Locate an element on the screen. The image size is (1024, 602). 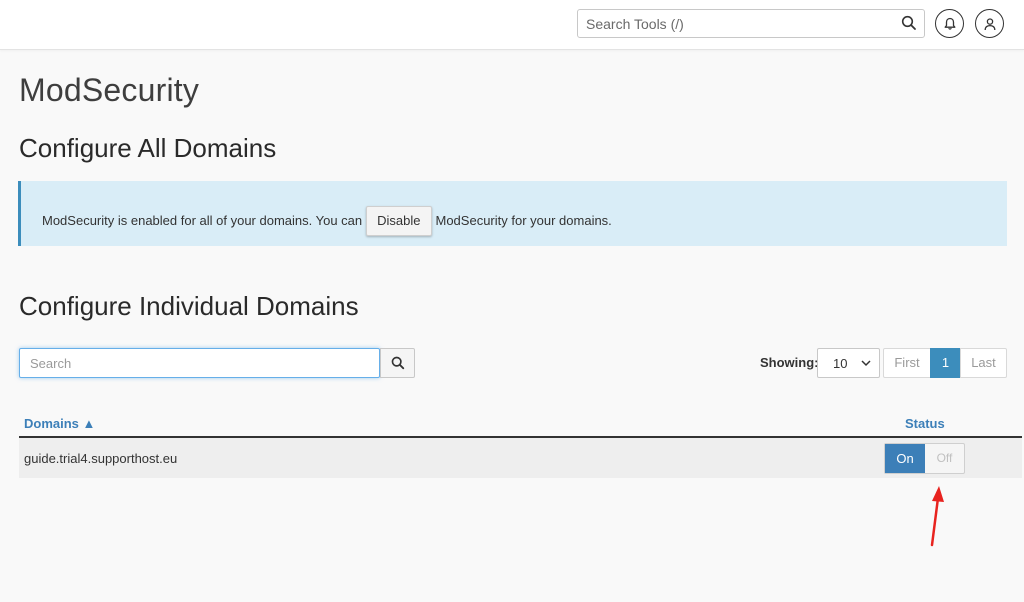
pagination-last: Last is located at coordinates (983, 363).